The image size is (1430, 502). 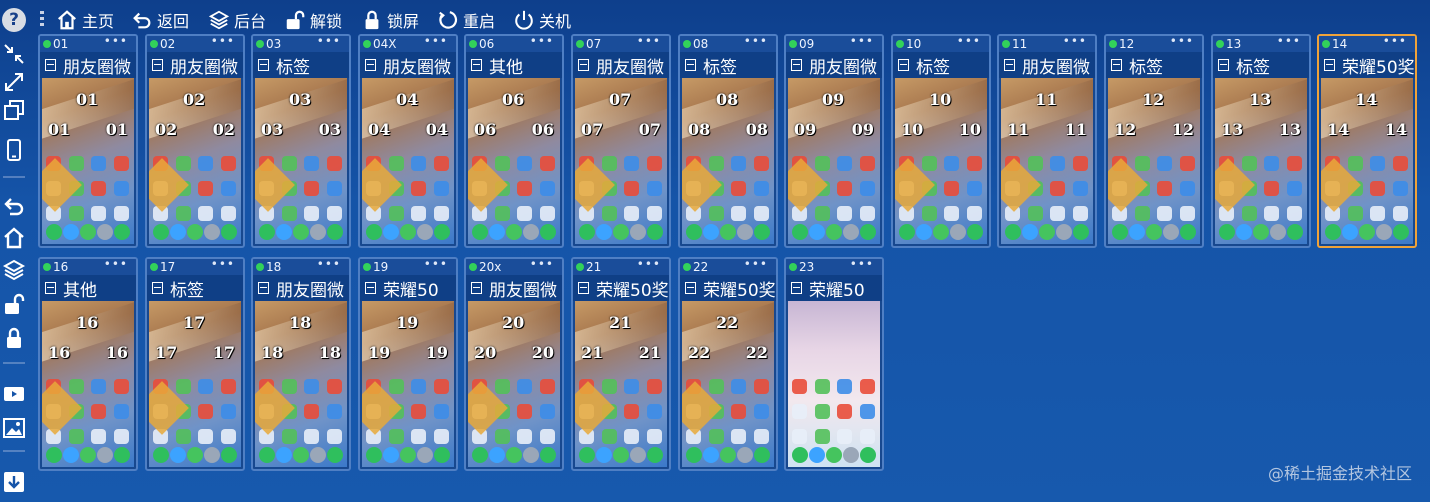 I want to click on device-screen: 03 03 03, so click(x=301, y=161).